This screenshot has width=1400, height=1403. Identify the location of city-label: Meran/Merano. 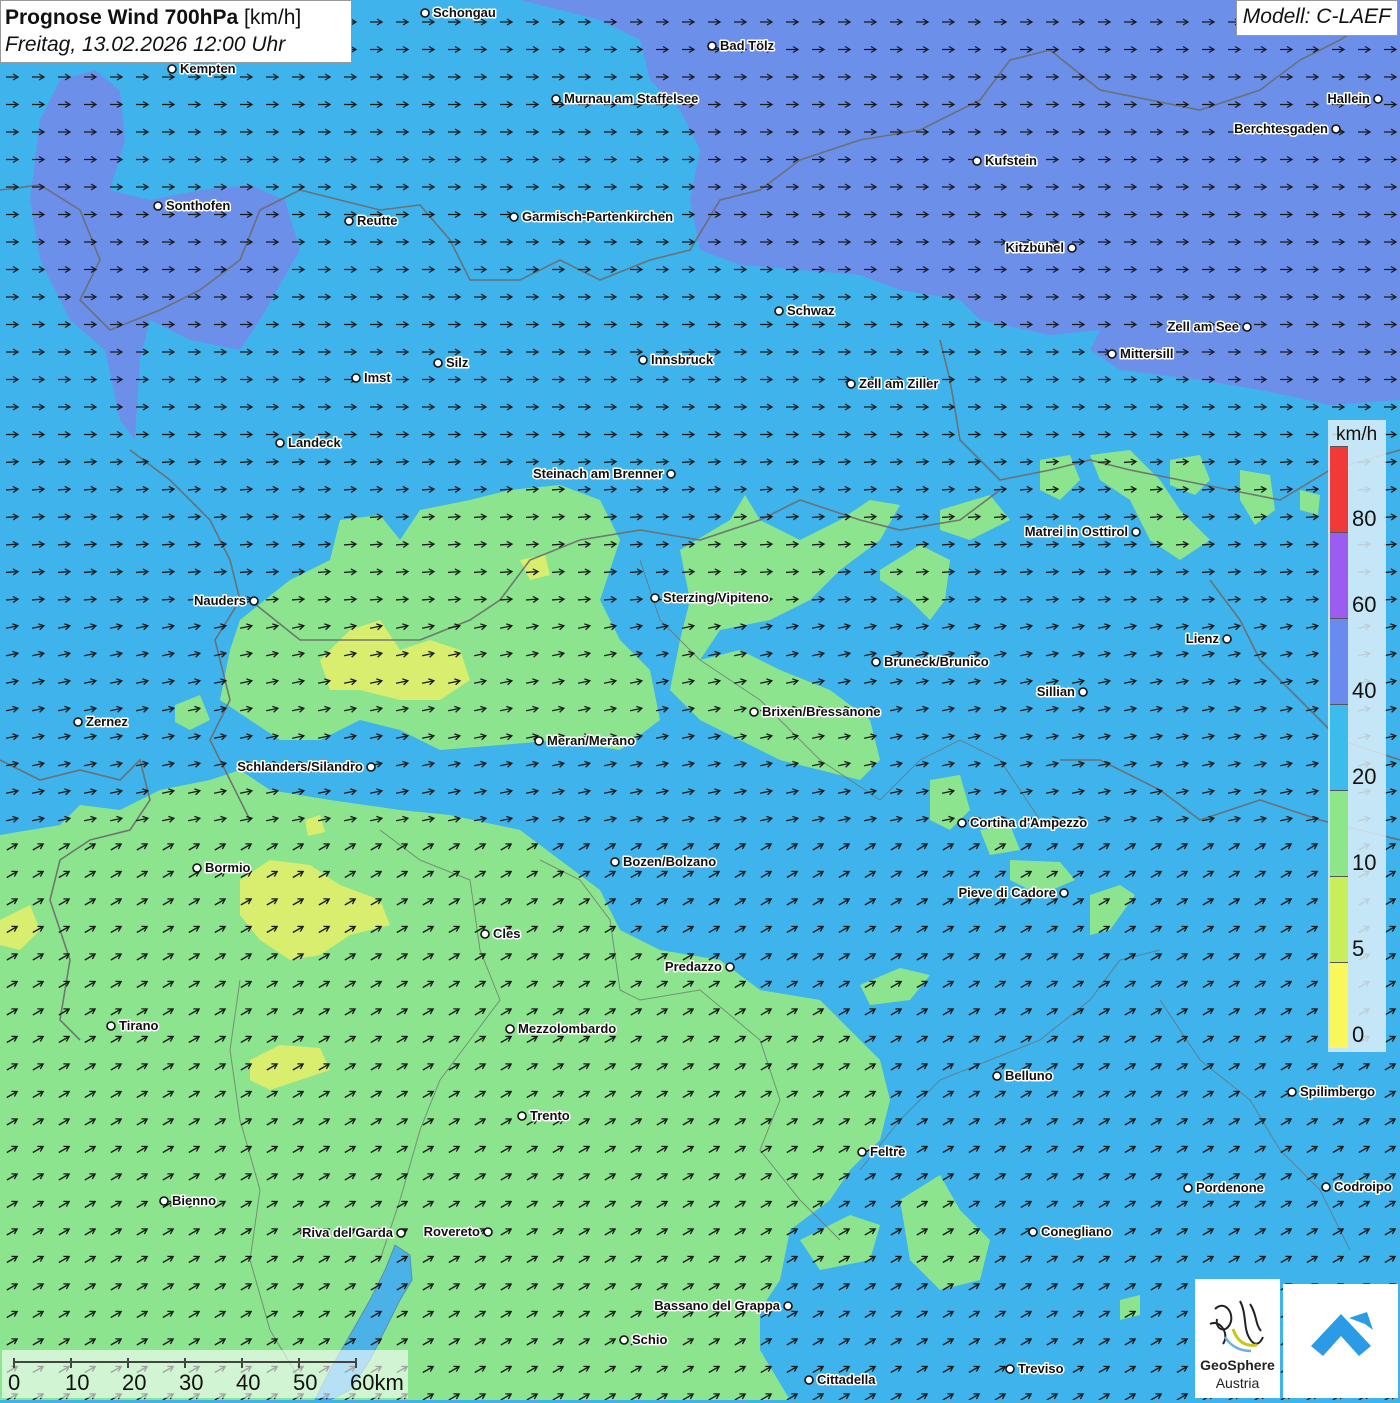
(591, 740).